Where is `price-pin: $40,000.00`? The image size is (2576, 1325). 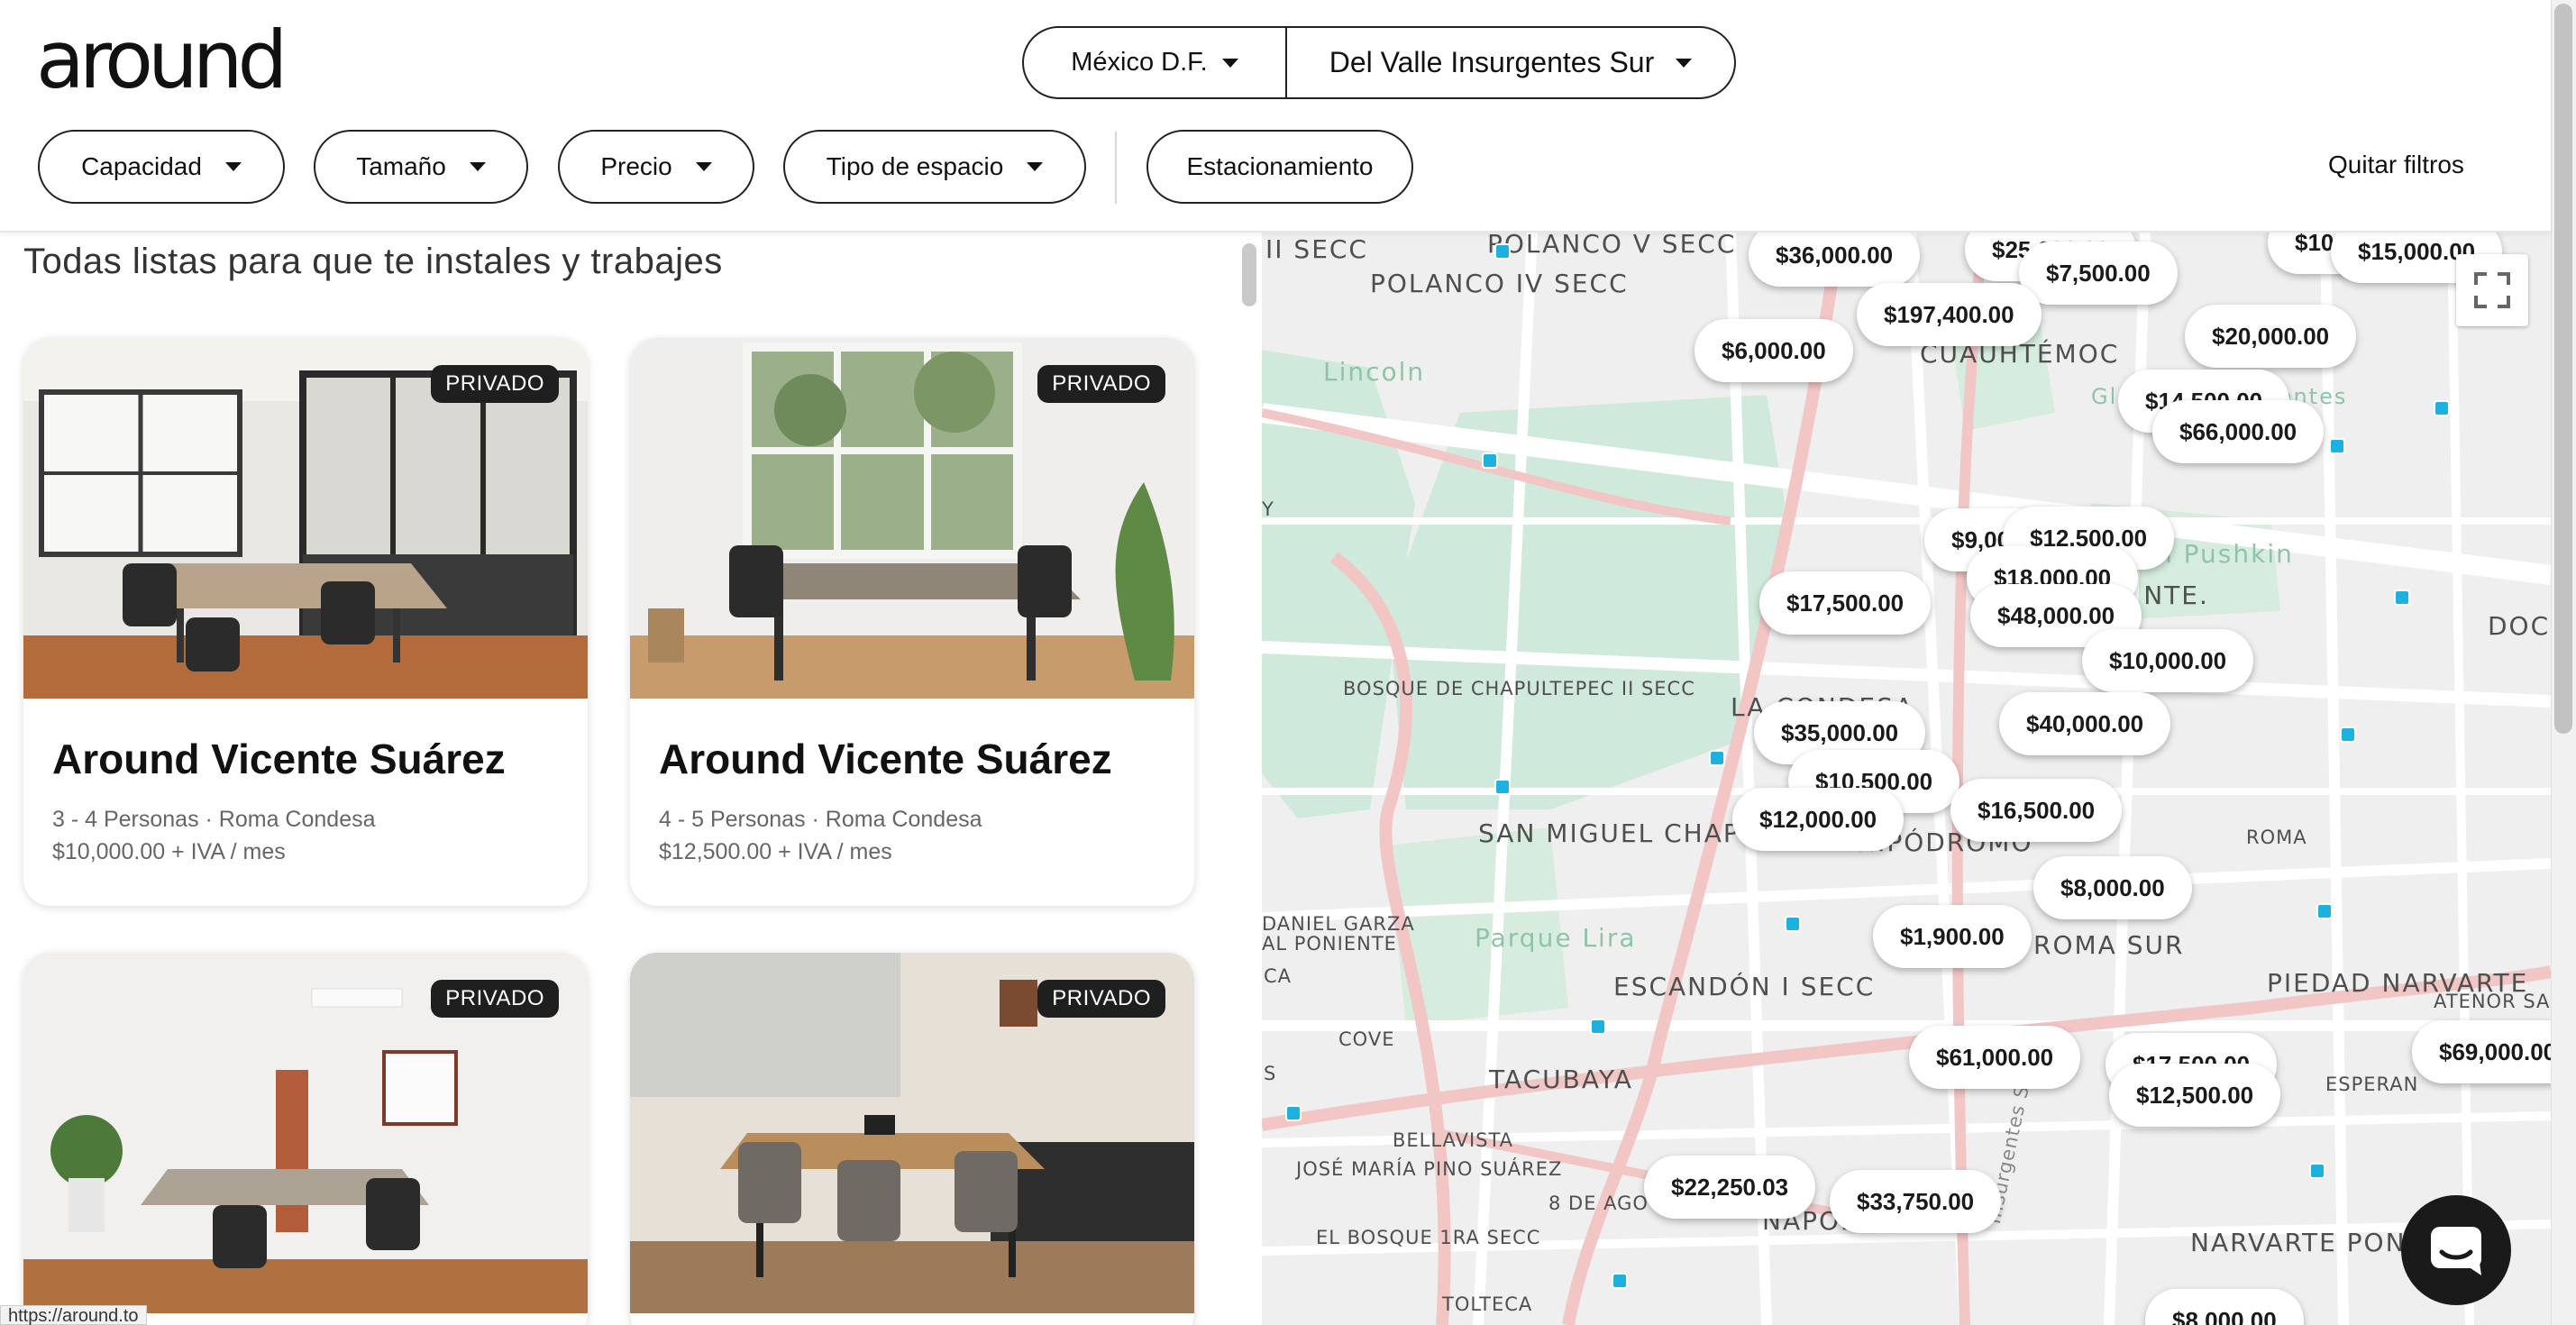
price-pin: $40,000.00 is located at coordinates (2085, 723).